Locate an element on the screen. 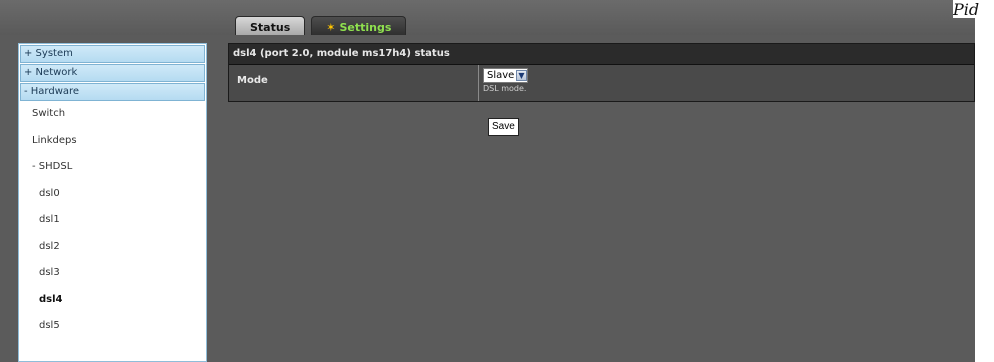  sidebar-item-dsl5: dsl5 is located at coordinates (112, 326).